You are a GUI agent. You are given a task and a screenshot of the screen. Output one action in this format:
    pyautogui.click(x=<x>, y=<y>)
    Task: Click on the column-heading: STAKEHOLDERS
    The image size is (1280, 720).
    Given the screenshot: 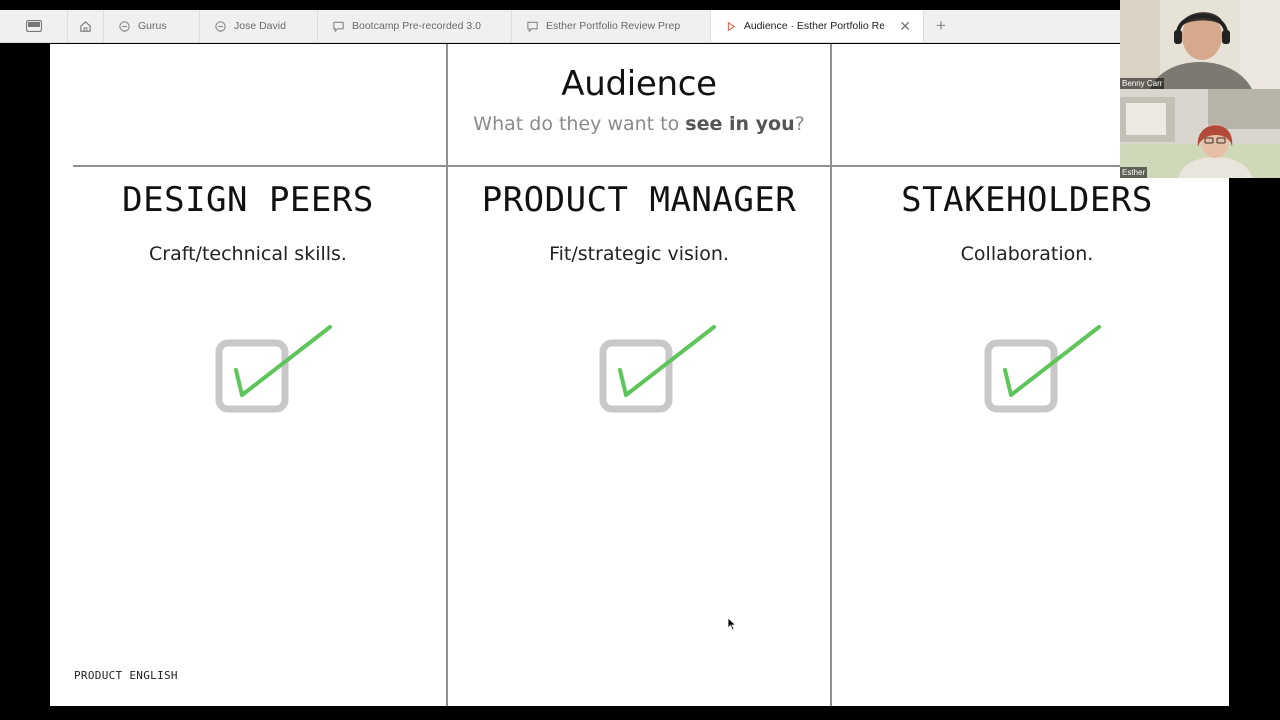 What is the action you would take?
    pyautogui.click(x=1027, y=200)
    